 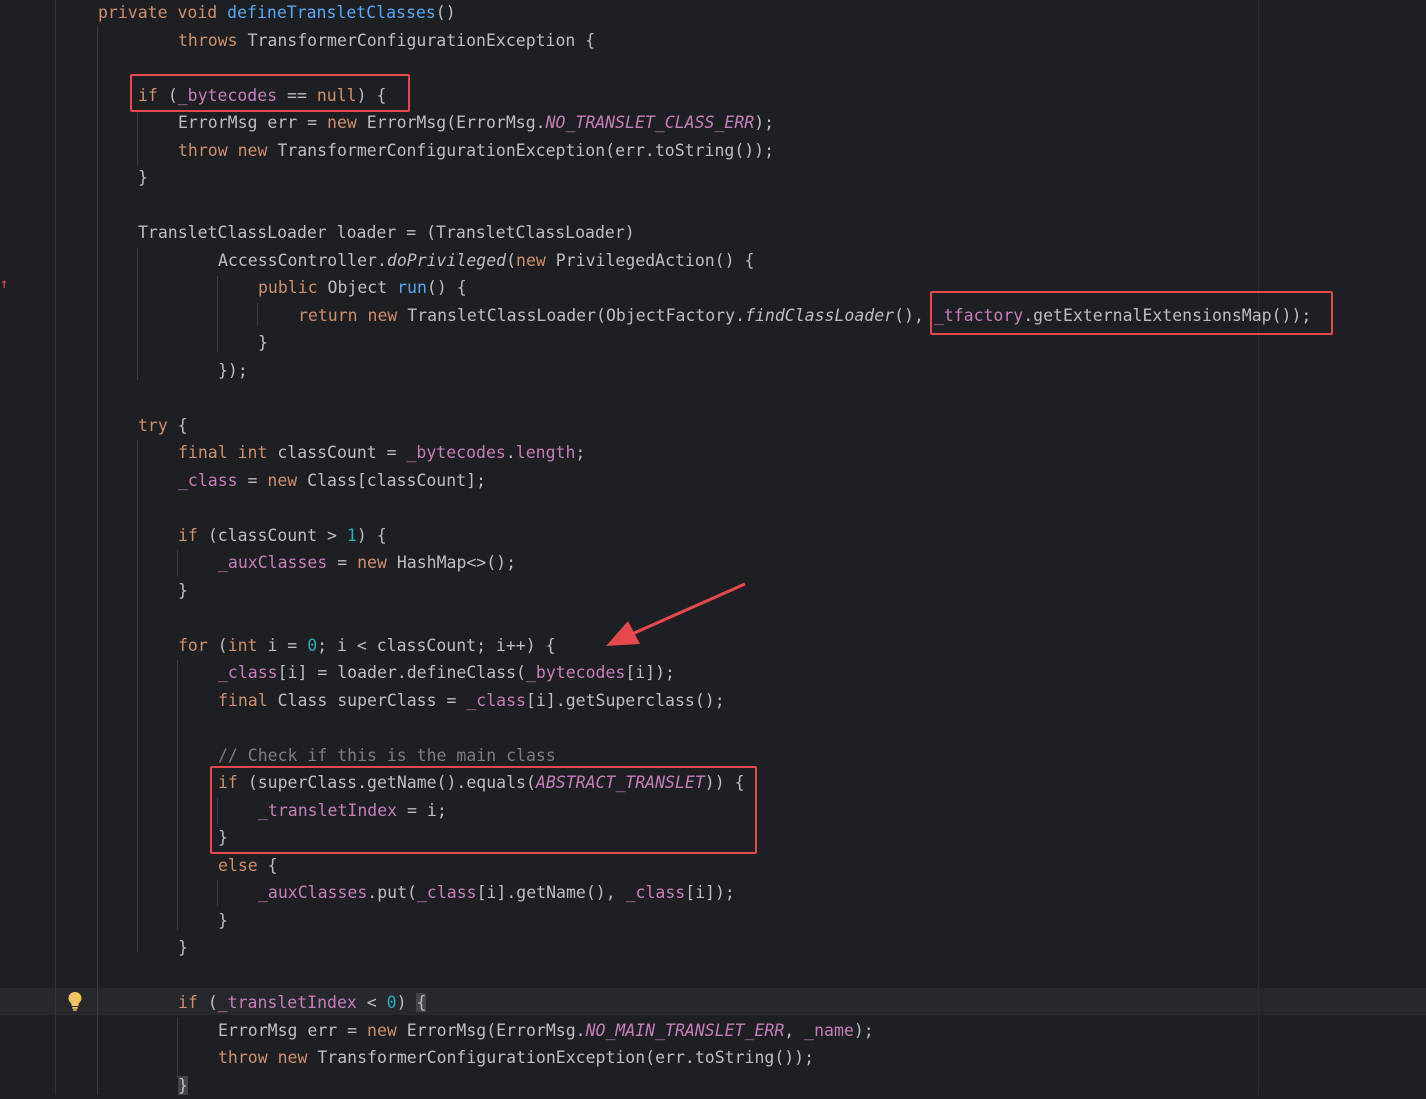 What do you see at coordinates (650, 122) in the screenshot?
I see `code-token: NO_TRANSLET_CLASS_ERR` at bounding box center [650, 122].